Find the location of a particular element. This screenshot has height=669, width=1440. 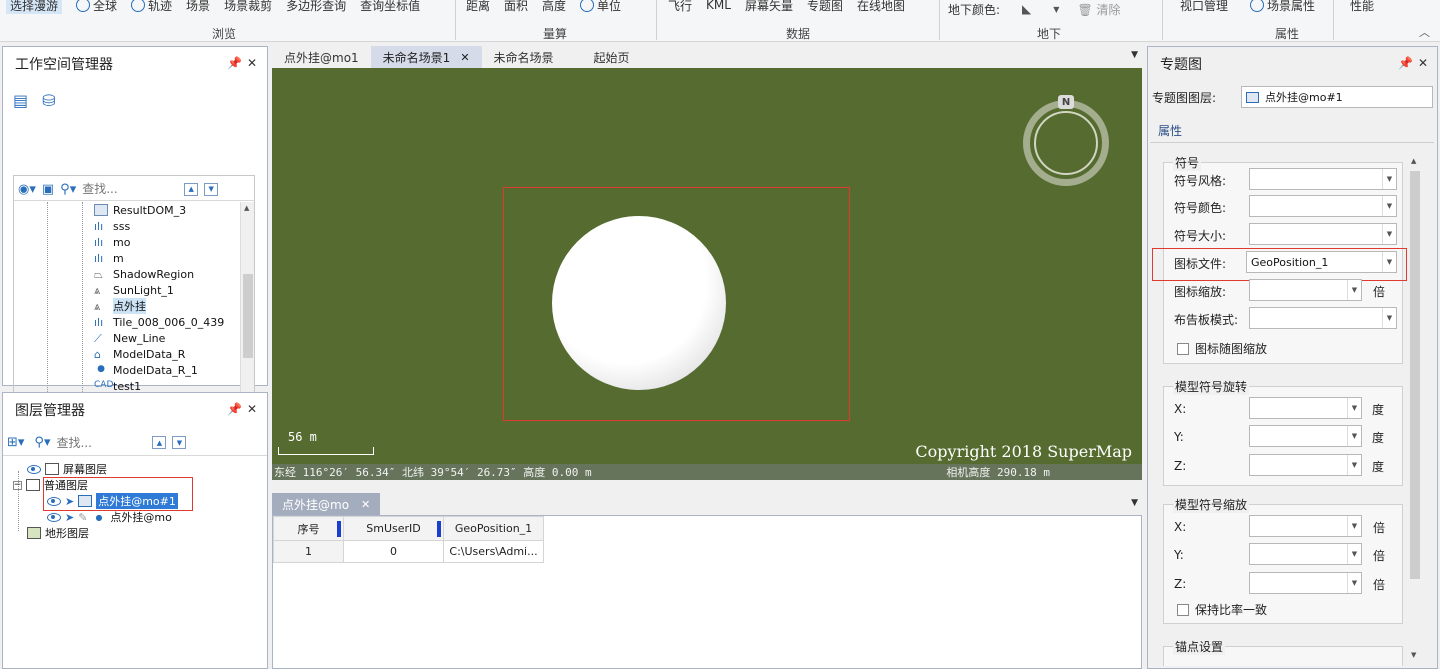

scale-x-stepper: ▼ is located at coordinates (1305, 526).